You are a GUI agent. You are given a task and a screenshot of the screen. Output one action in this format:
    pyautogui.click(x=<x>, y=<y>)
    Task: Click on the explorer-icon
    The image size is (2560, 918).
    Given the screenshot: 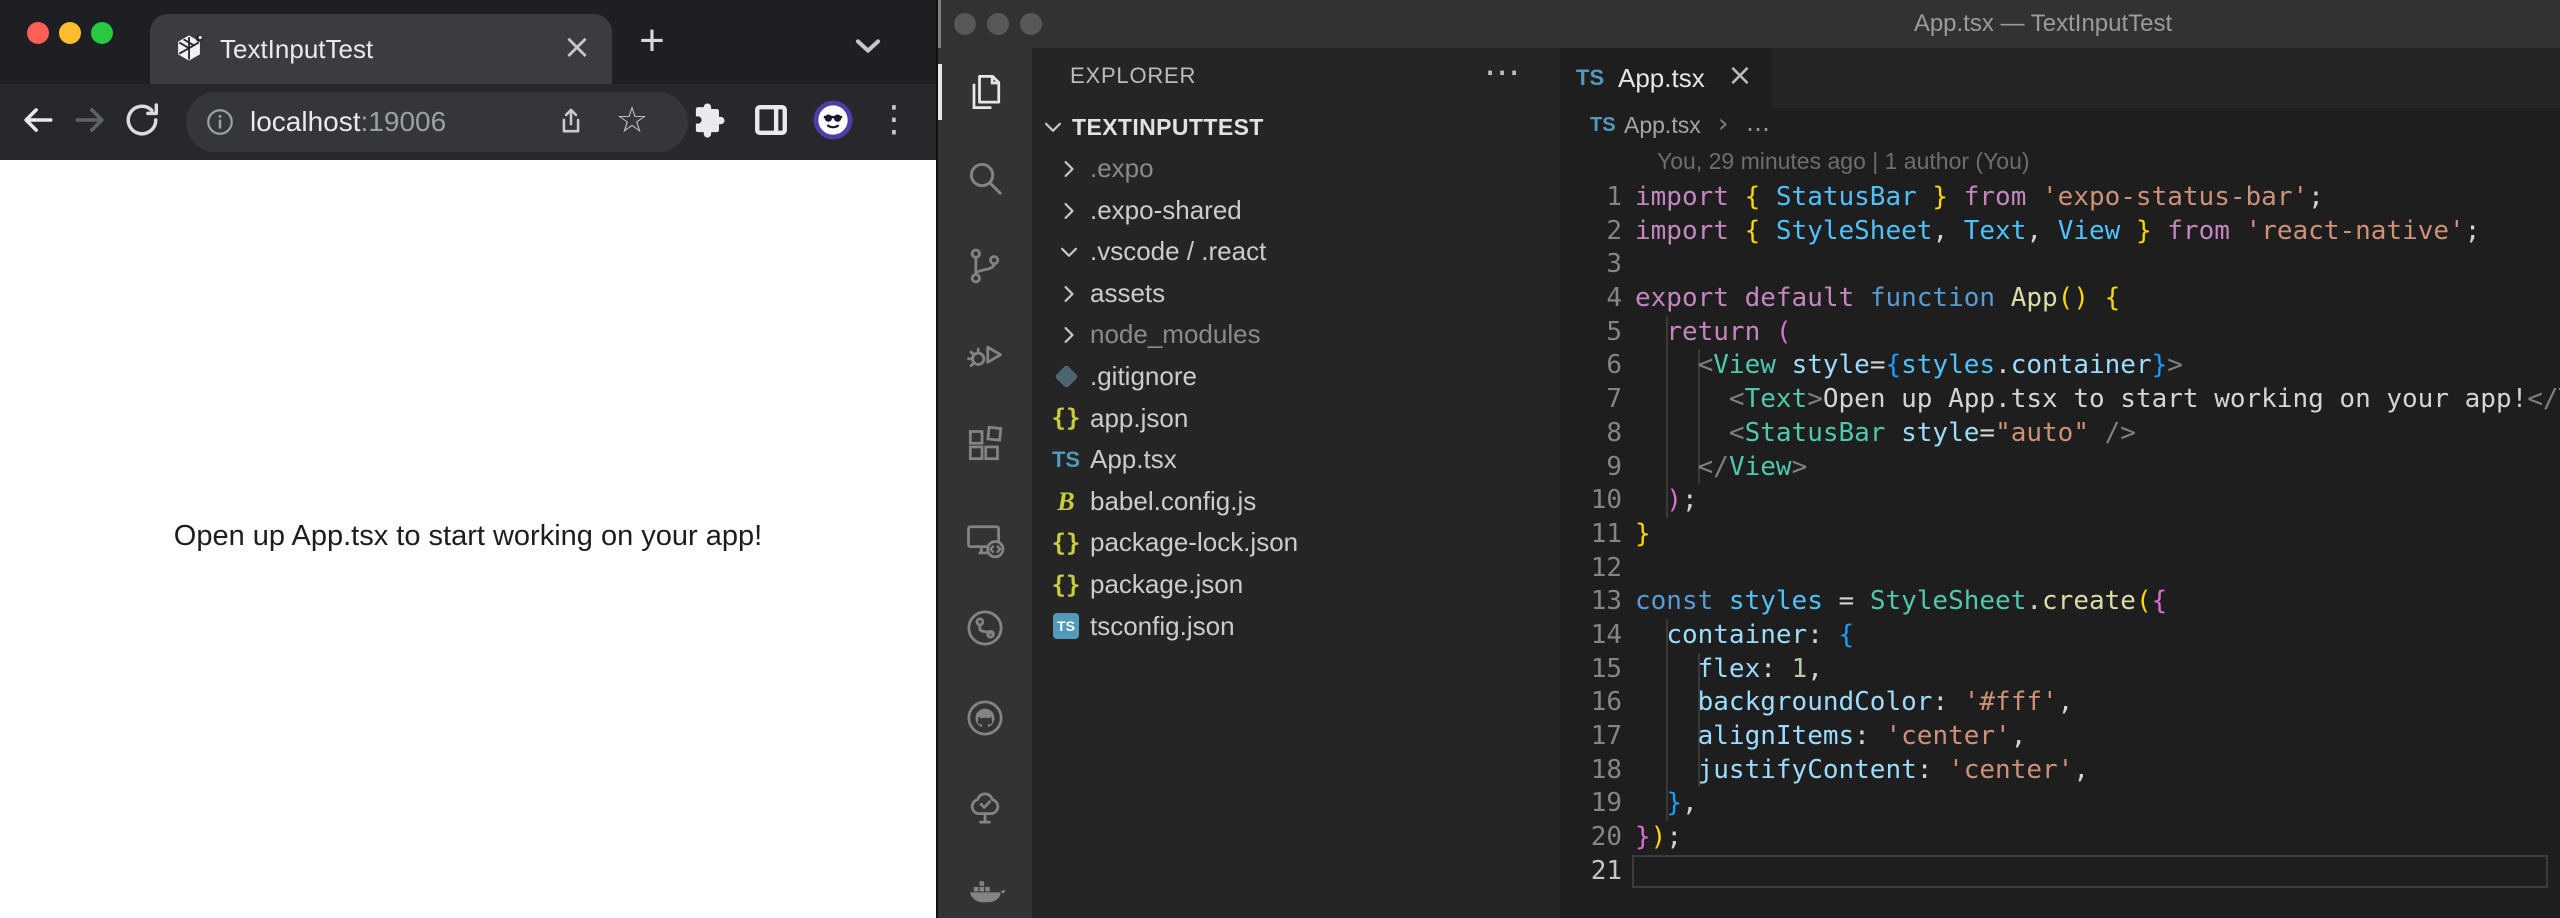 What is the action you would take?
    pyautogui.click(x=985, y=92)
    